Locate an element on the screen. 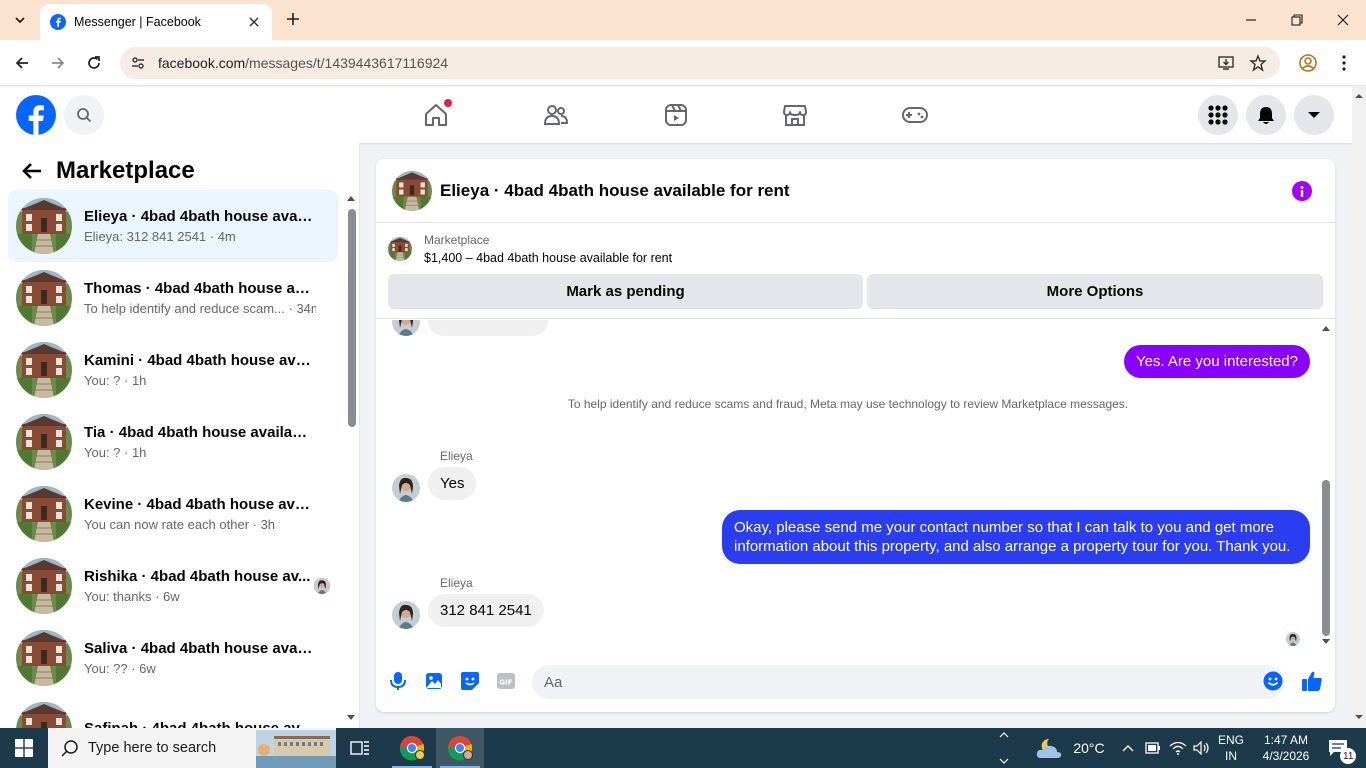  chevron-down-icon is located at coordinates (20, 20).